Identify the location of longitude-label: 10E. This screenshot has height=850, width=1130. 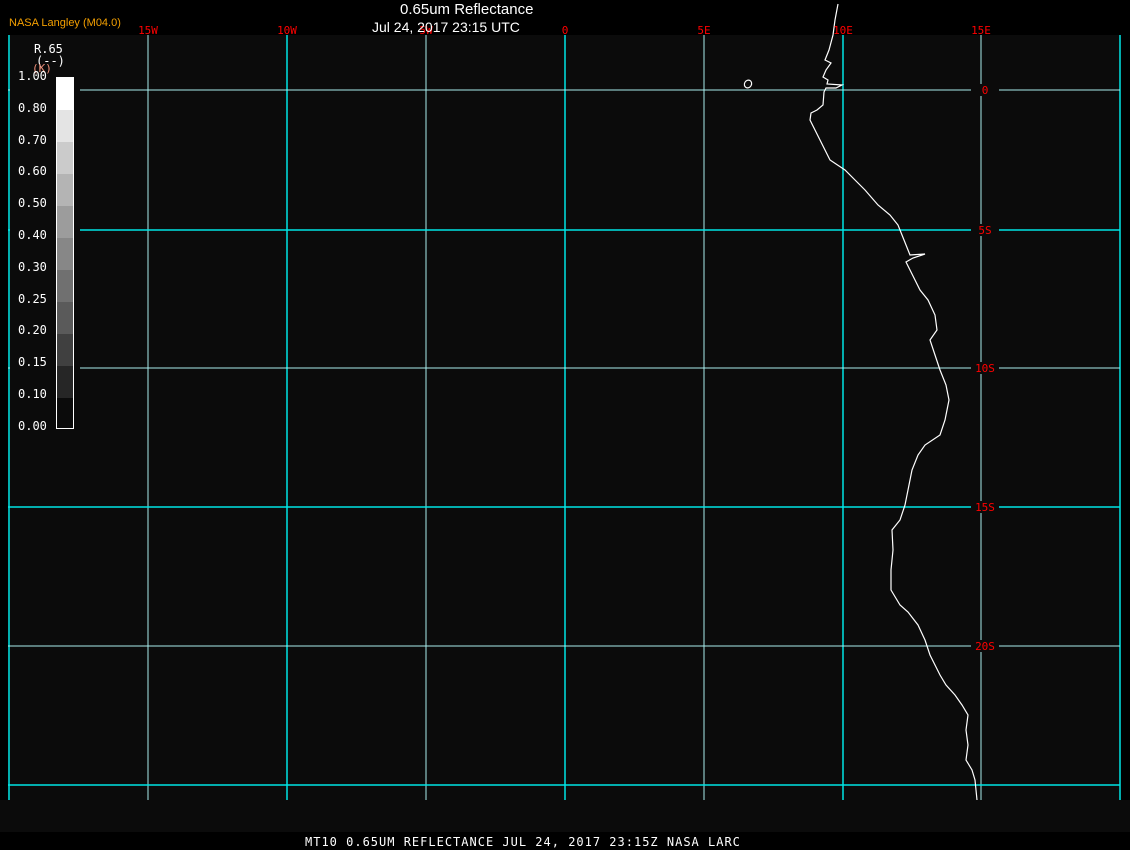
(843, 30).